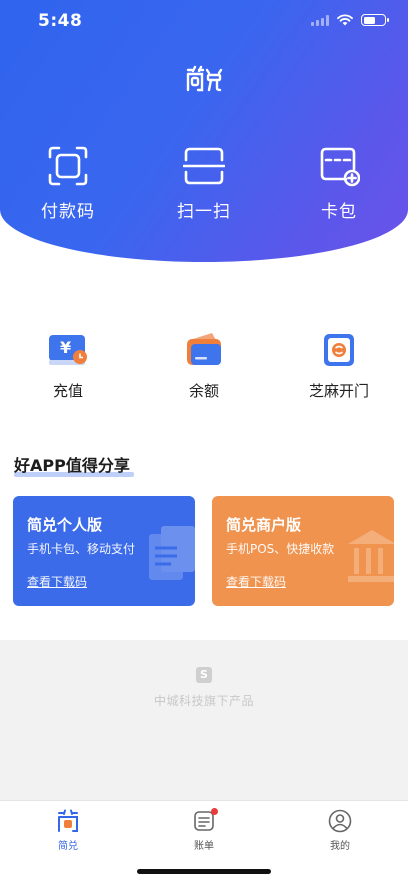  I want to click on scan-button: 扫一扫, so click(204, 183).